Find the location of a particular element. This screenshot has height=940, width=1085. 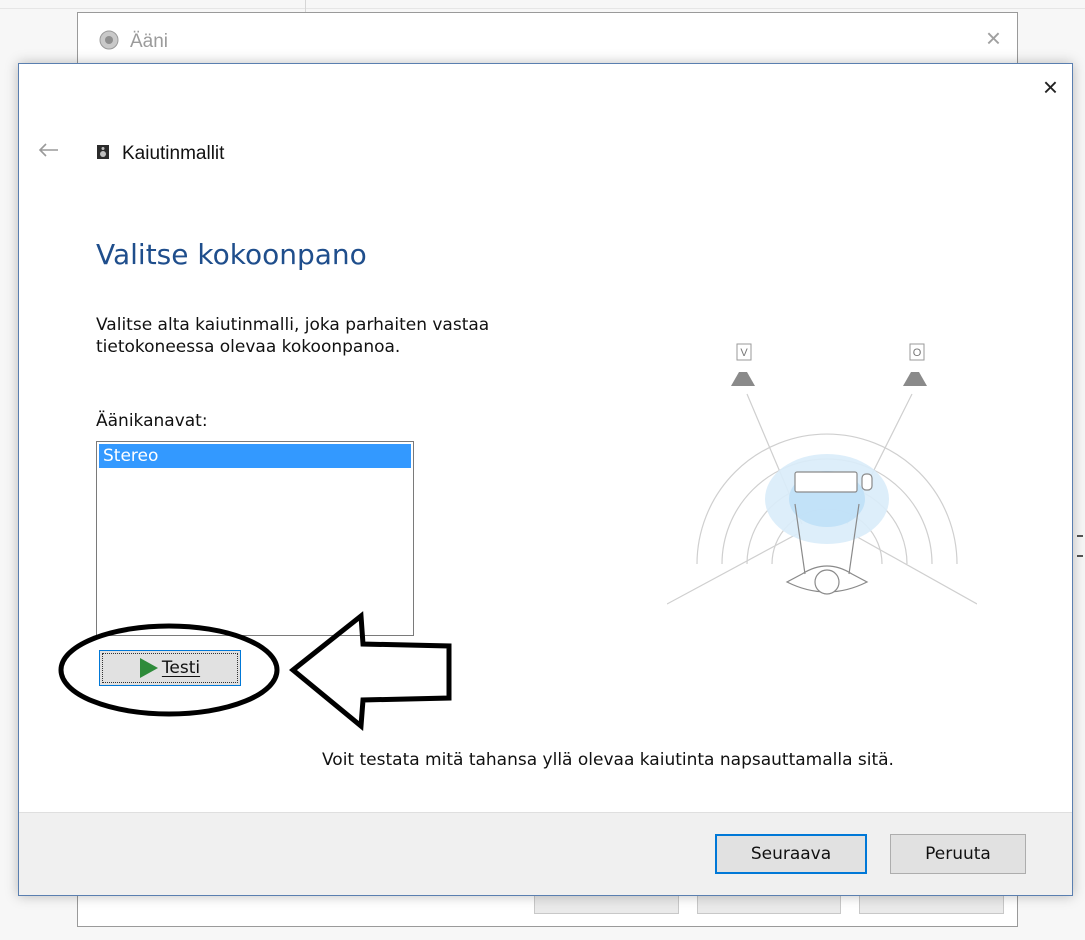

channels-listbox: Stereo is located at coordinates (255, 538).